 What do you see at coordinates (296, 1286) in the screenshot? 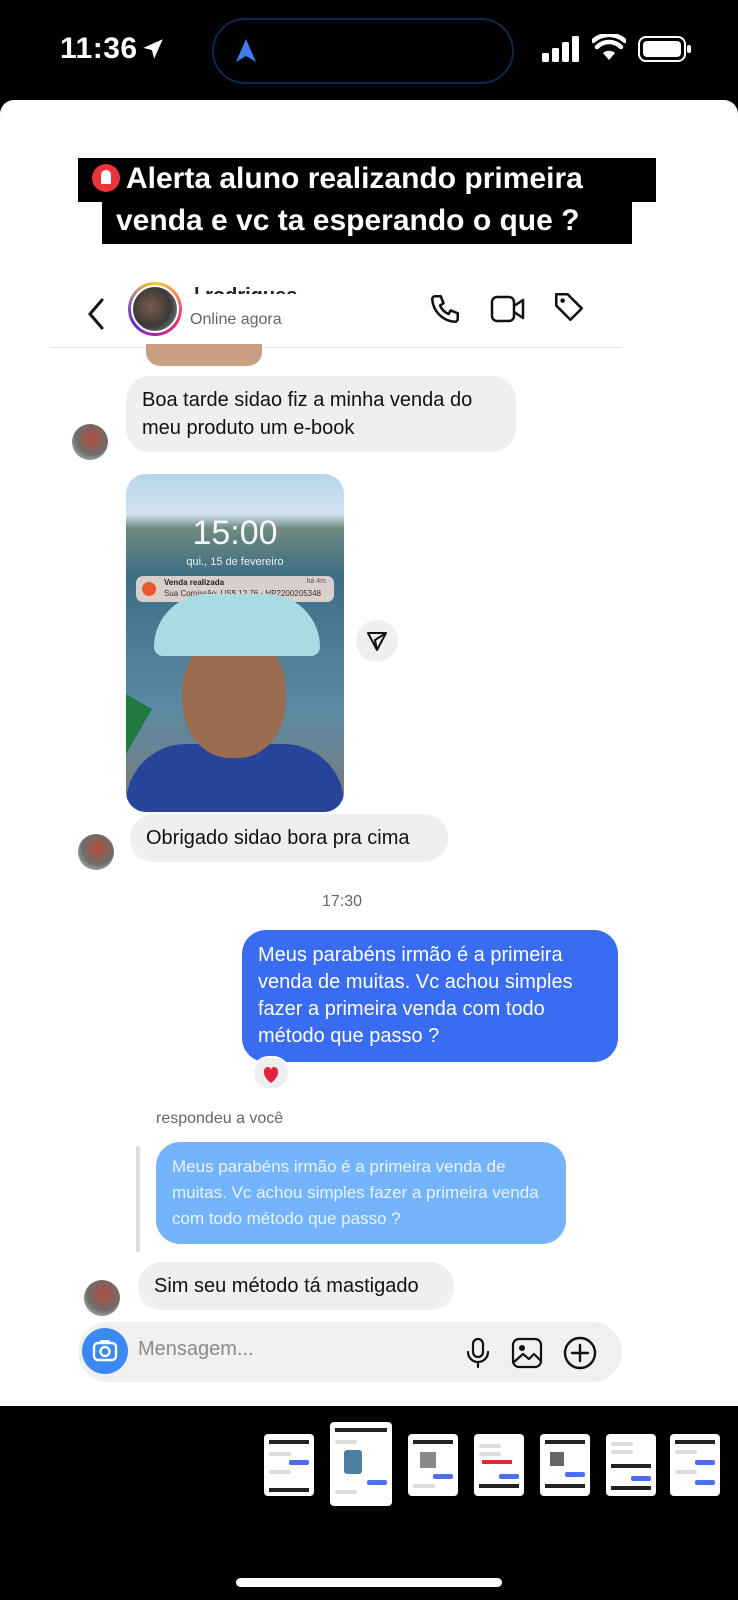
I see `incoming-message: Sim seu método tá mastigado` at bounding box center [296, 1286].